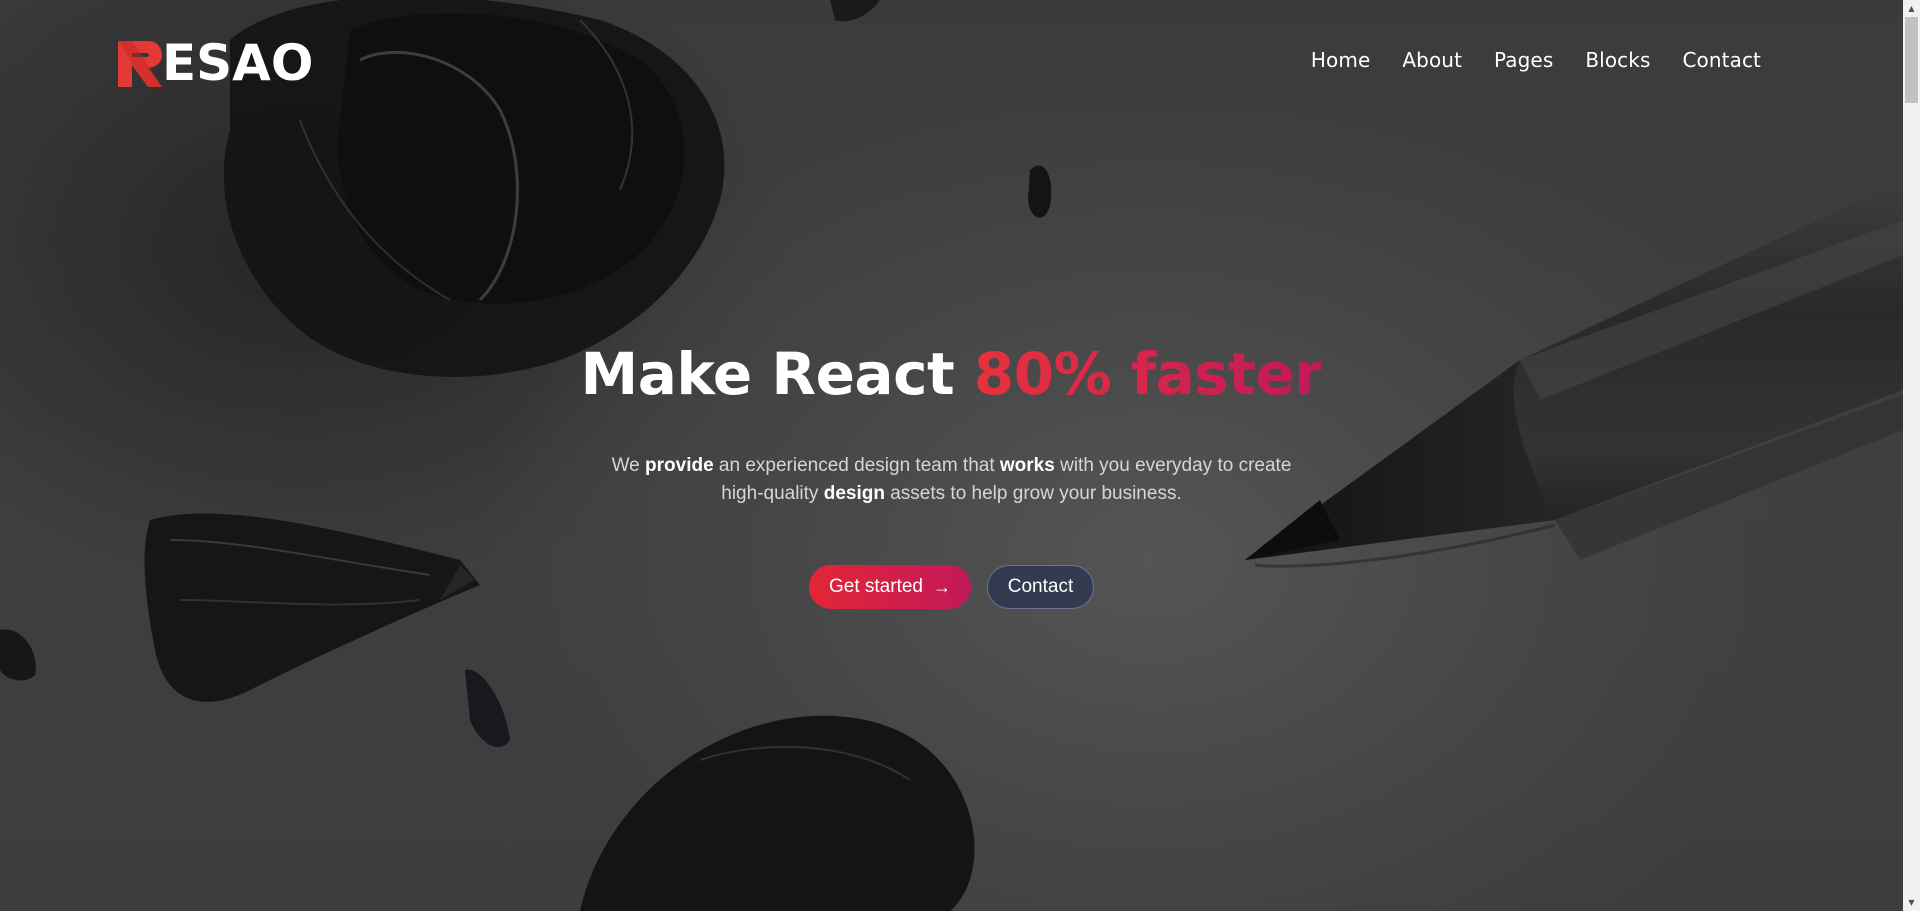 Image resolution: width=1920 pixels, height=911 pixels. What do you see at coordinates (140, 64) in the screenshot?
I see `logo-r-icon` at bounding box center [140, 64].